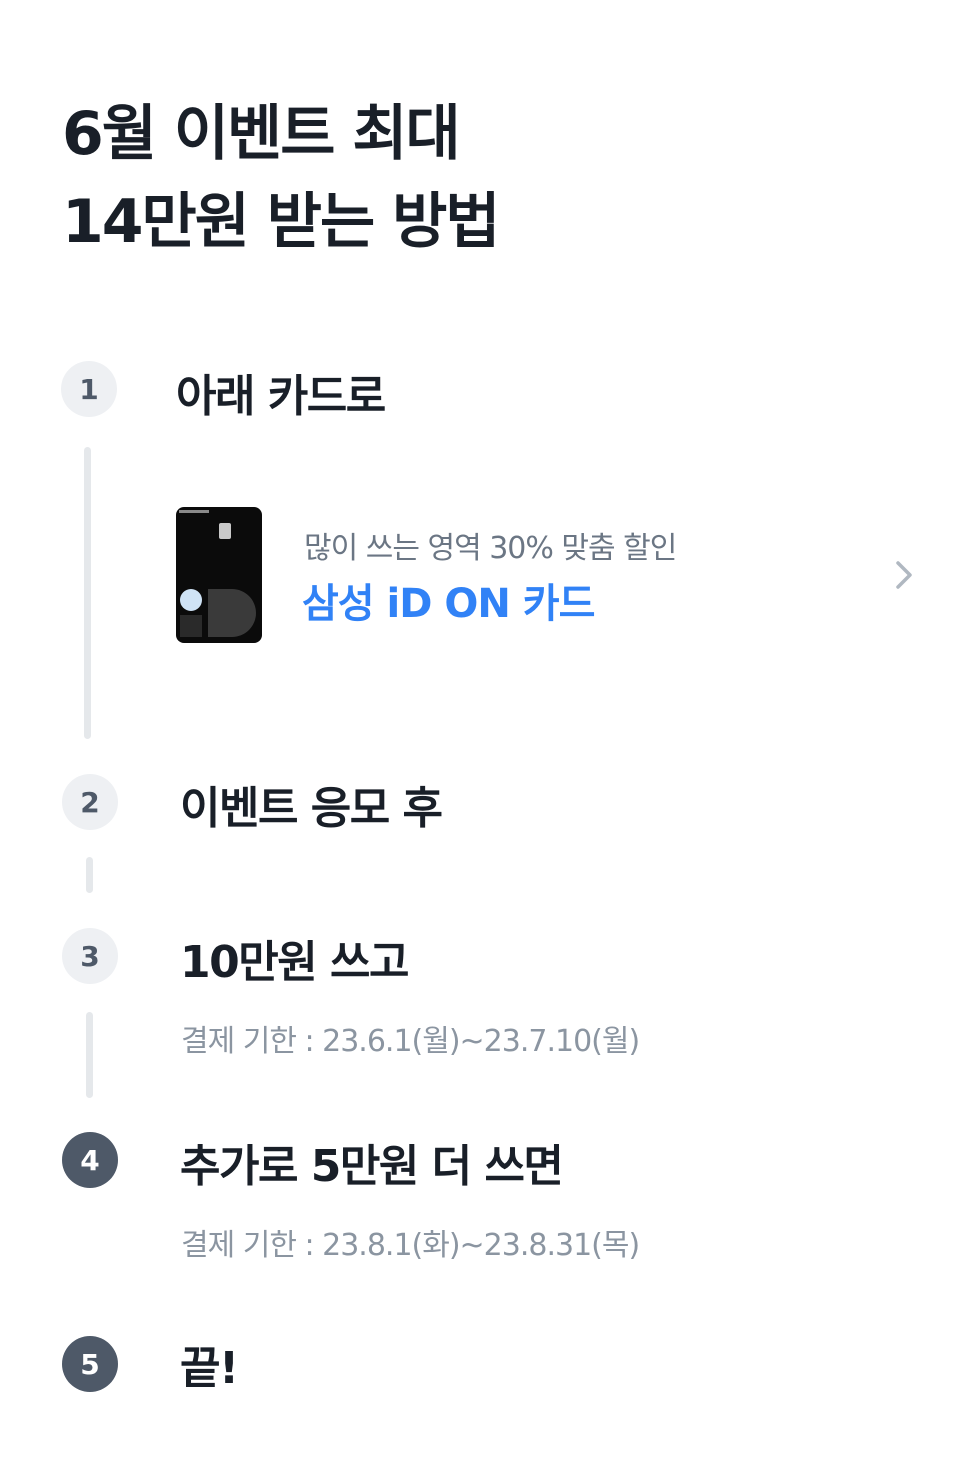  What do you see at coordinates (261, 134) in the screenshot?
I see `title-line-1: 6월 이벤트 최대` at bounding box center [261, 134].